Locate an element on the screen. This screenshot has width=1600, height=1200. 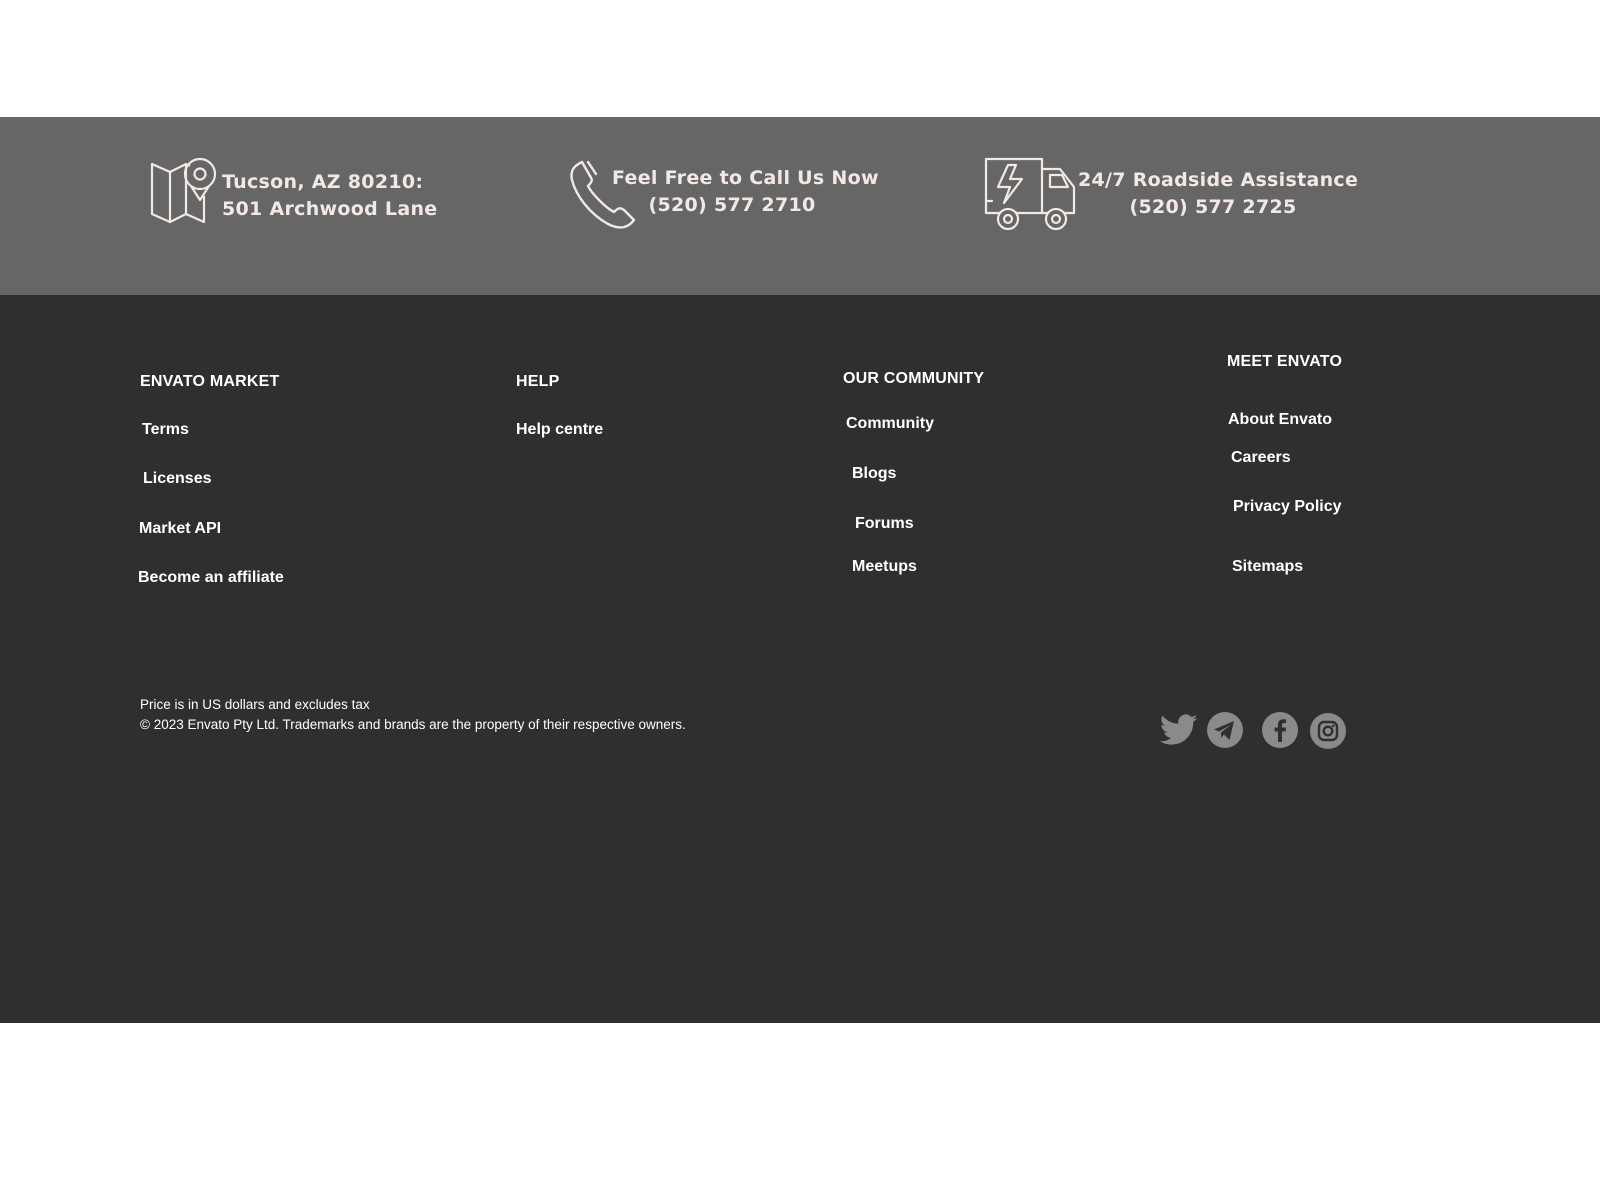
become-affiliate-link: Become an affiliate is located at coordinates (211, 578).